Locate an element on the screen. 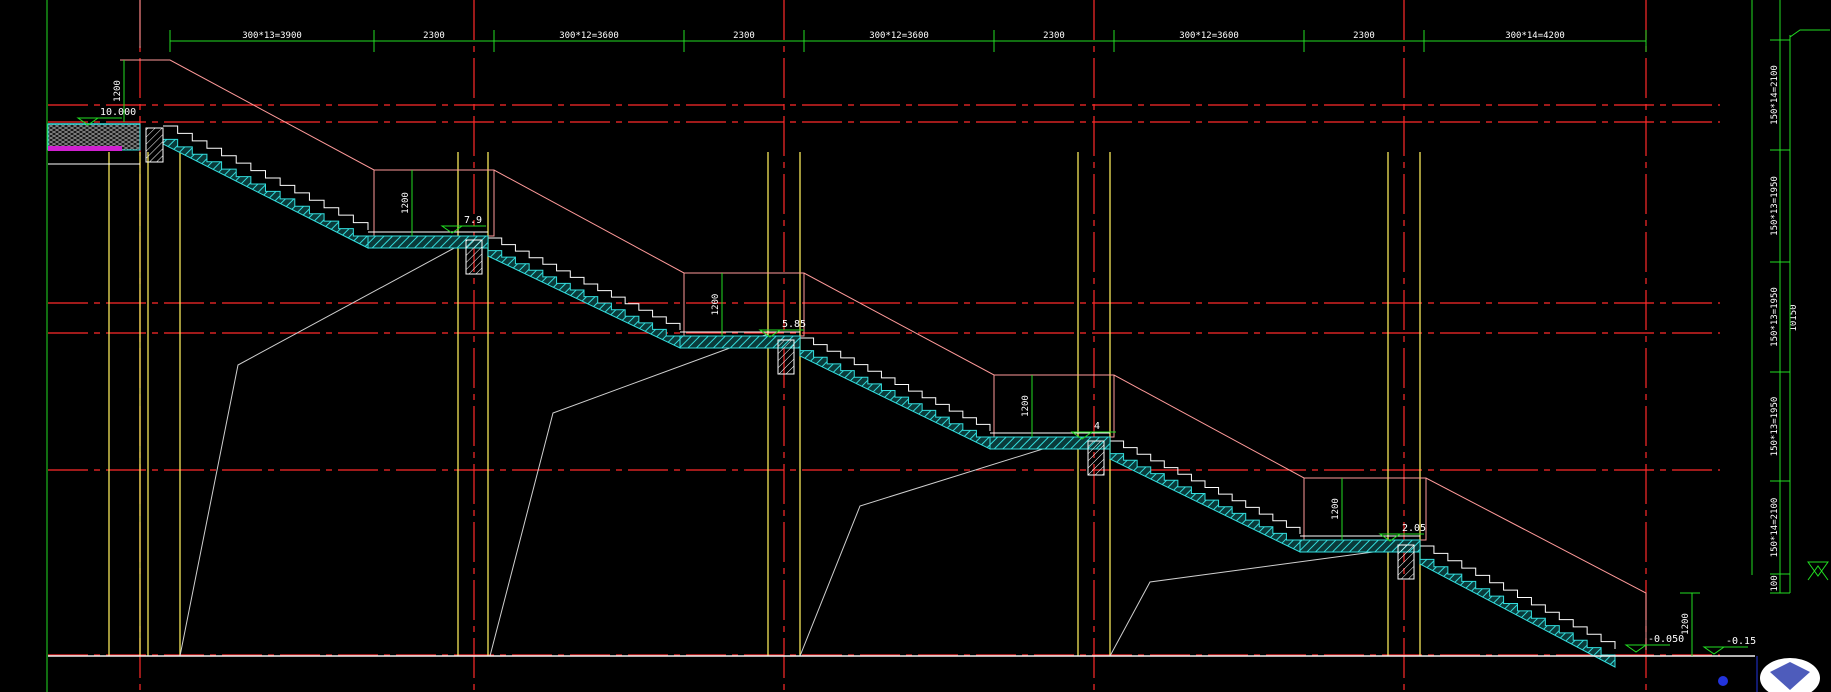  top-dimension-label: 300*13=3900 is located at coordinates (272, 36).